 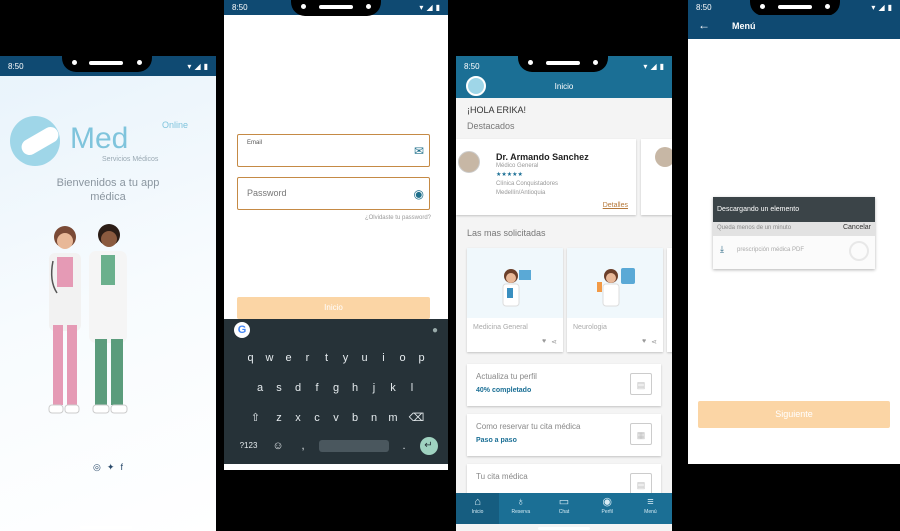 What do you see at coordinates (326, 358) in the screenshot?
I see `key-t: t` at bounding box center [326, 358].